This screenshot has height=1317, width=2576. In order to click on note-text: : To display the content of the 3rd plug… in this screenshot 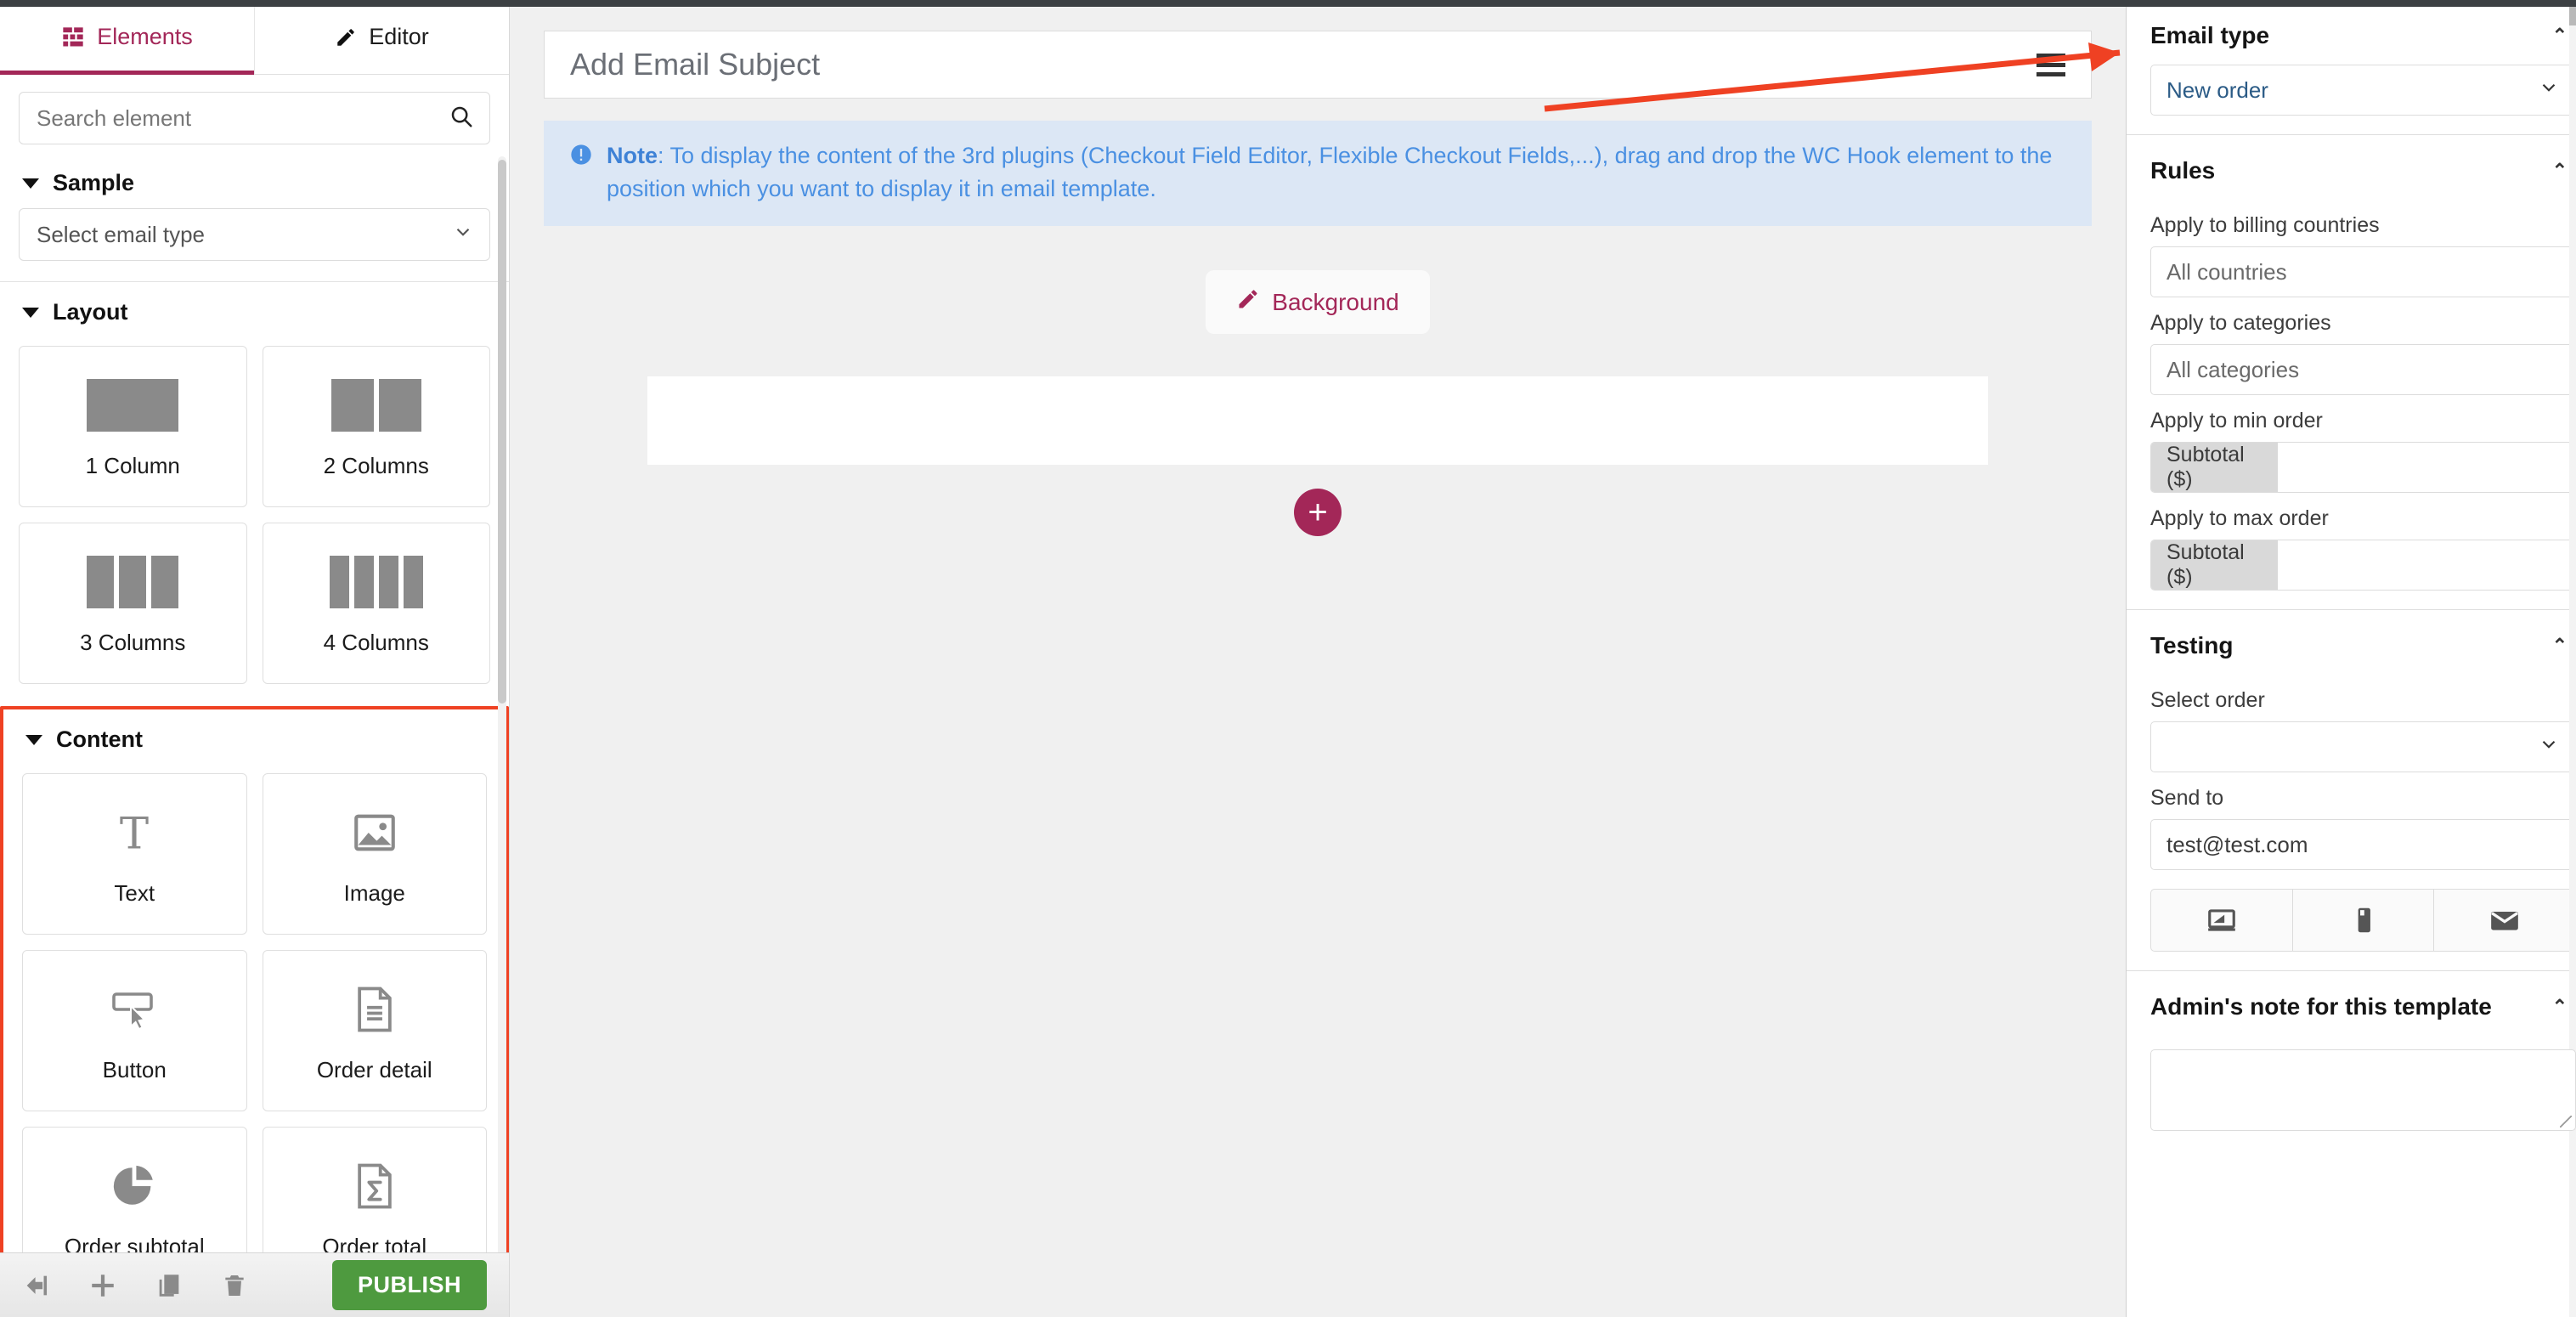, I will do `click(1330, 172)`.